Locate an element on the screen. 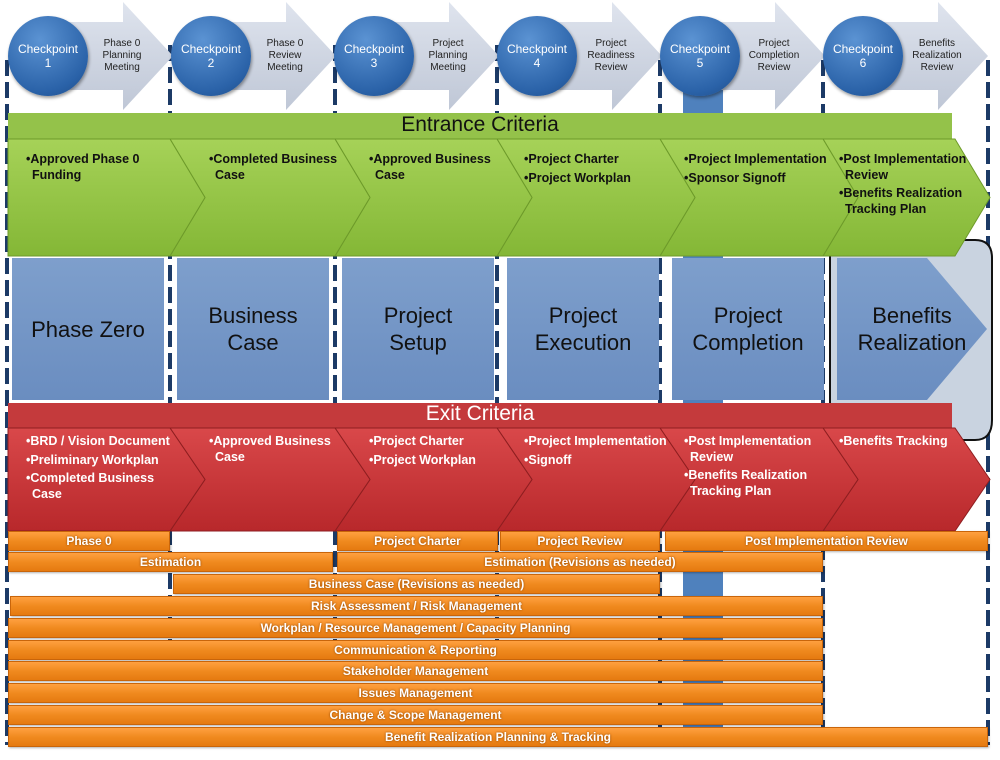 The height and width of the screenshot is (760, 1000). checkpoint-circle: Checkpoint 4 is located at coordinates (537, 56).